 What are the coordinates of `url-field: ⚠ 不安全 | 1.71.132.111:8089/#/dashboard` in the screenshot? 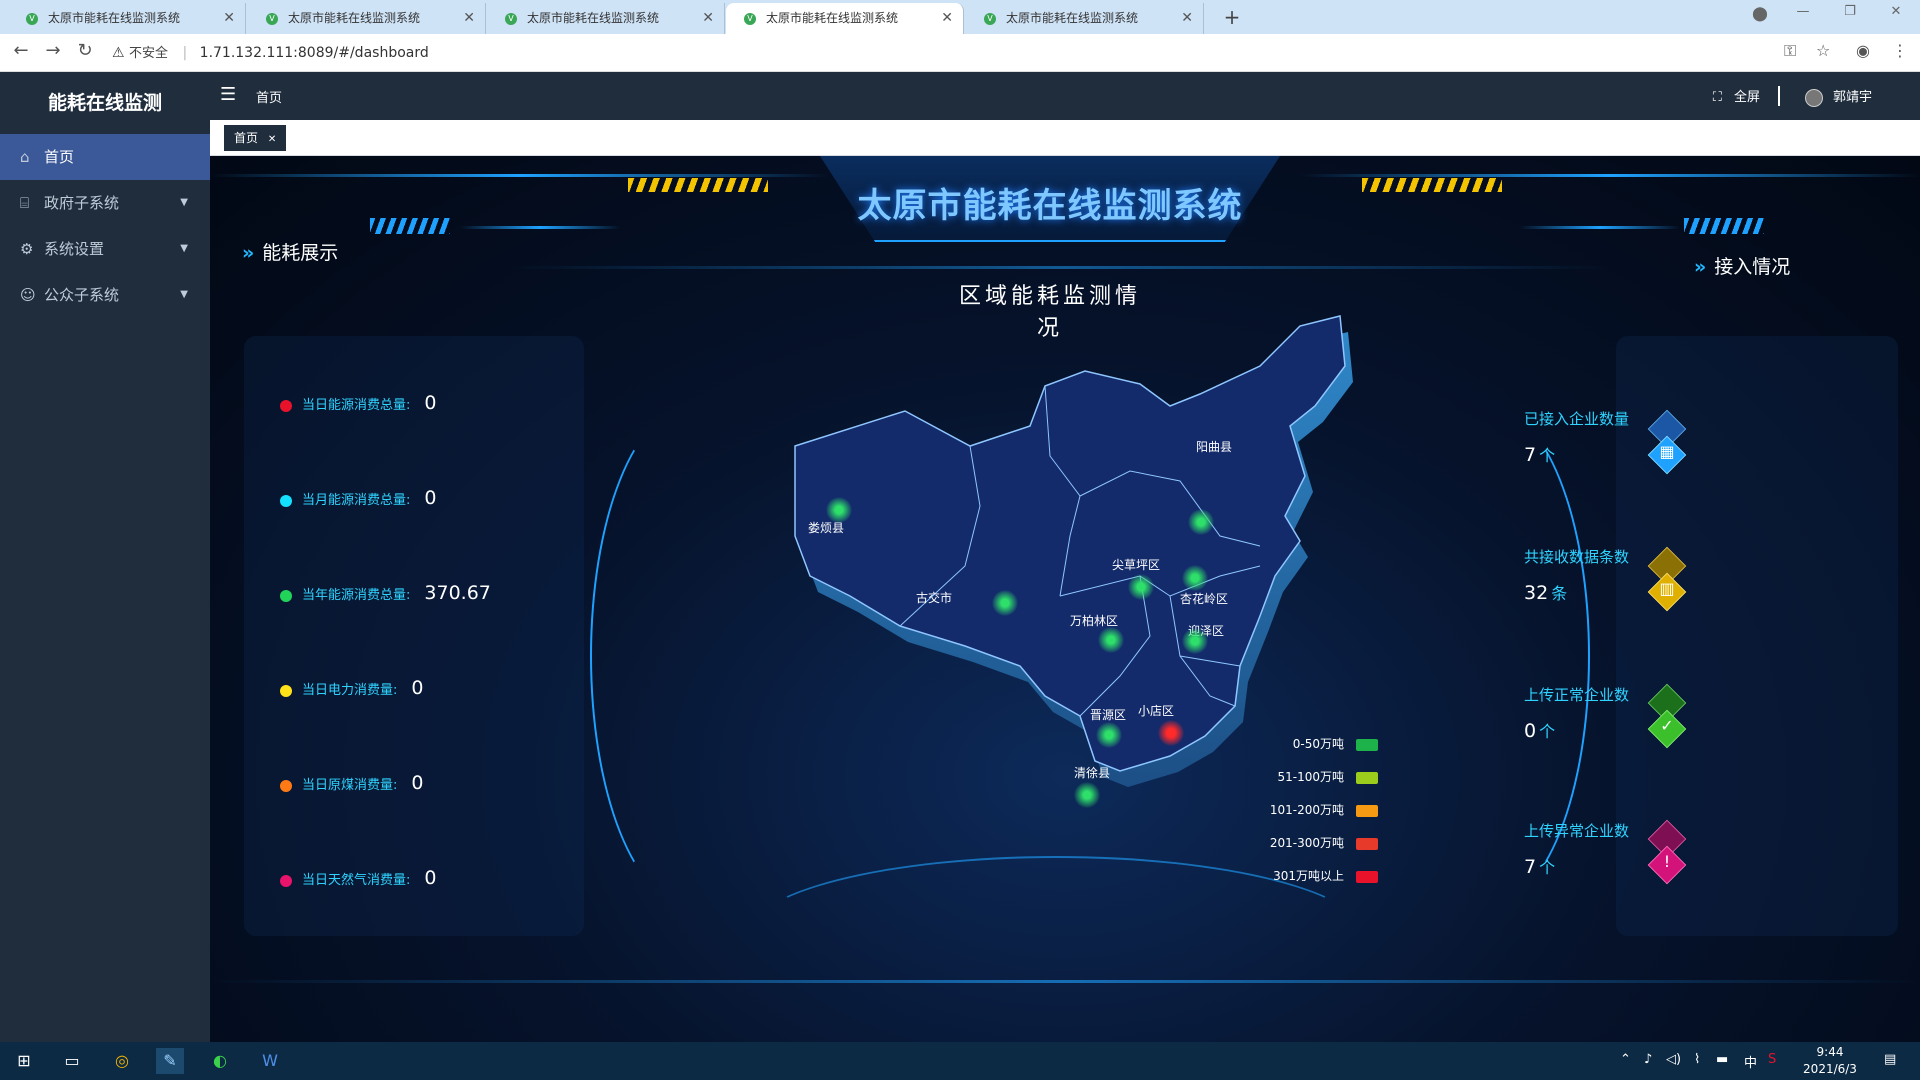 It's located at (942, 53).